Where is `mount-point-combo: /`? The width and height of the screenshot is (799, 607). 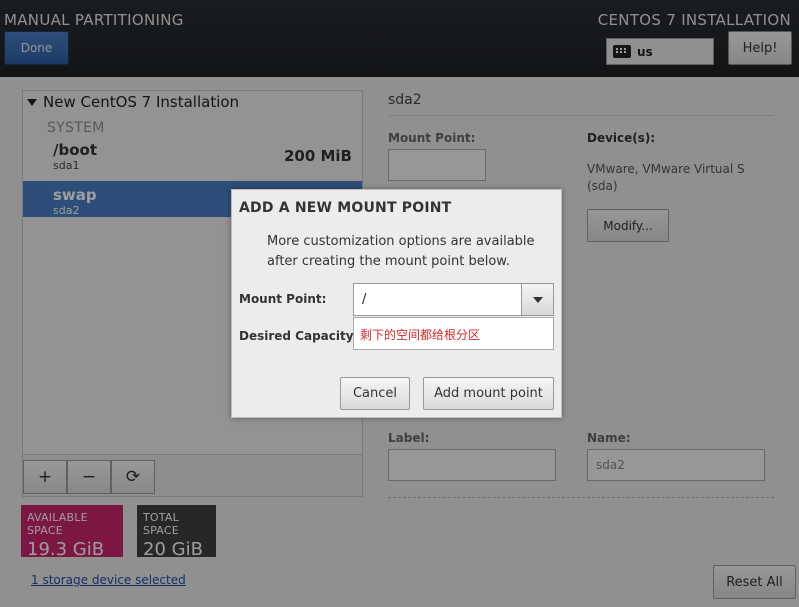
mount-point-combo: / is located at coordinates (453, 299).